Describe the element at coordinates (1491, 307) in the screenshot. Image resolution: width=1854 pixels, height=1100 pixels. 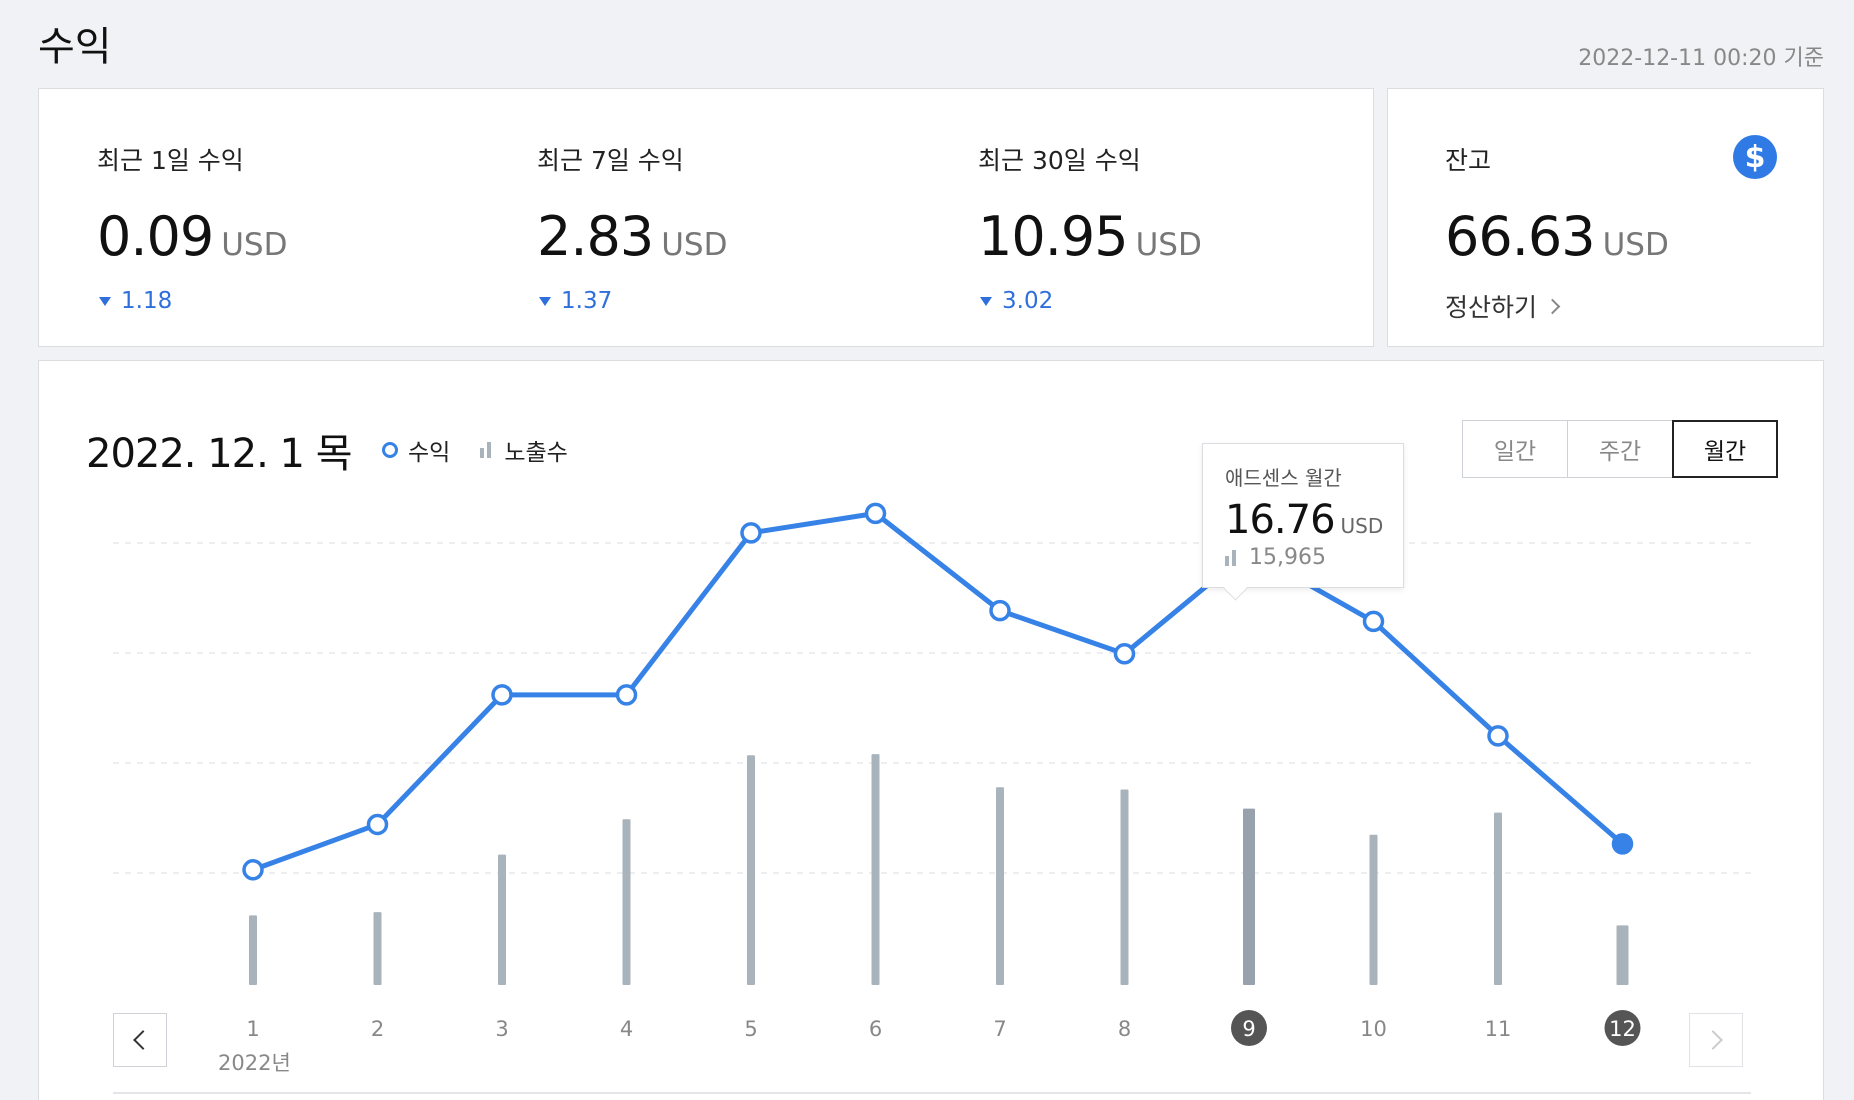
I see `settle-label: 정산하기` at that location.